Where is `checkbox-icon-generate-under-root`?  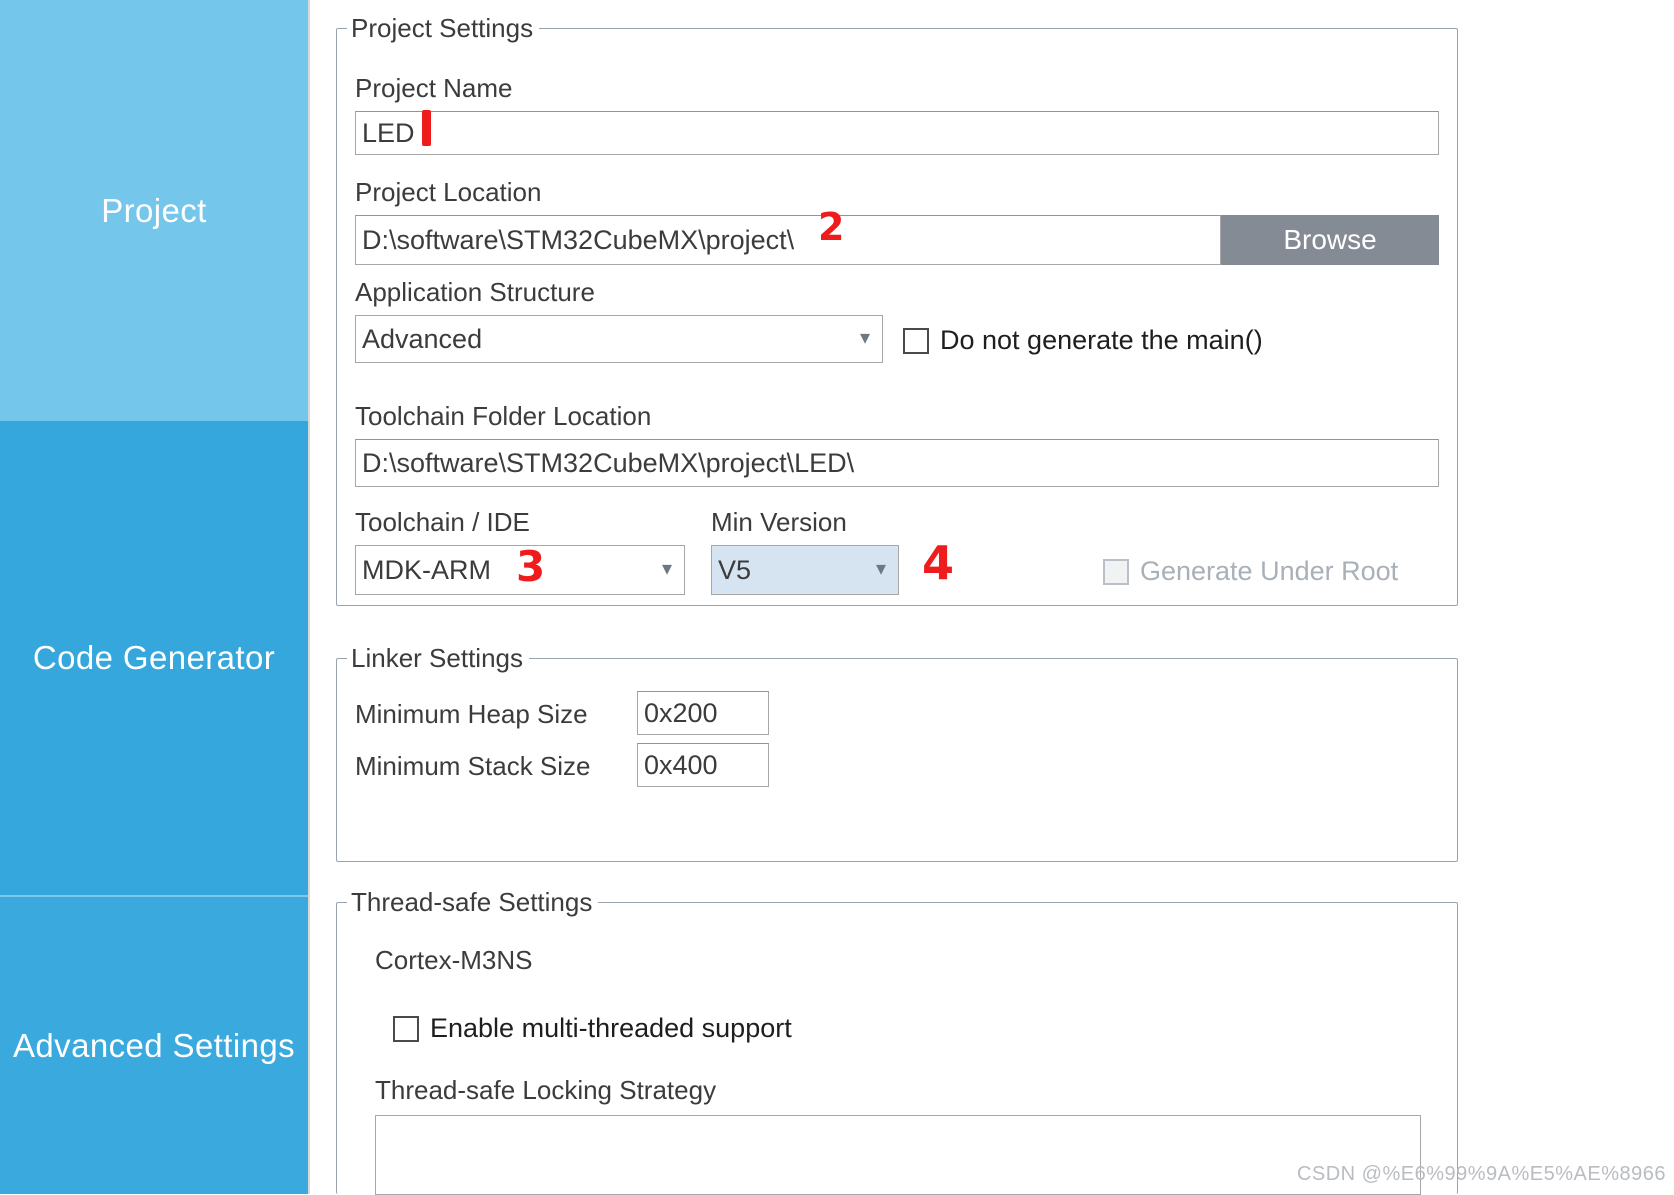
checkbox-icon-generate-under-root is located at coordinates (1116, 571).